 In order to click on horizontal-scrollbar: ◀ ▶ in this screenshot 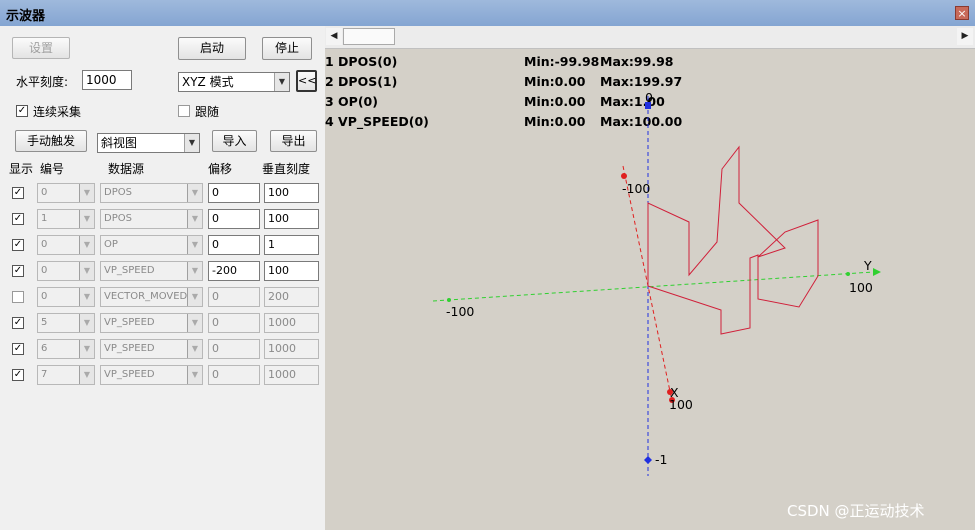, I will do `click(650, 37)`.